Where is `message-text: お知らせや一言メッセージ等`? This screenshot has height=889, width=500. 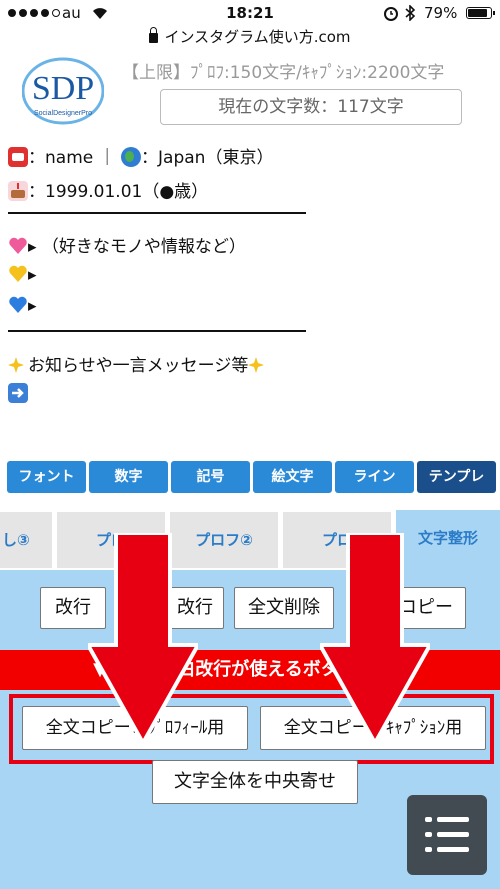
message-text: お知らせや一言メッセージ等 is located at coordinates (138, 366).